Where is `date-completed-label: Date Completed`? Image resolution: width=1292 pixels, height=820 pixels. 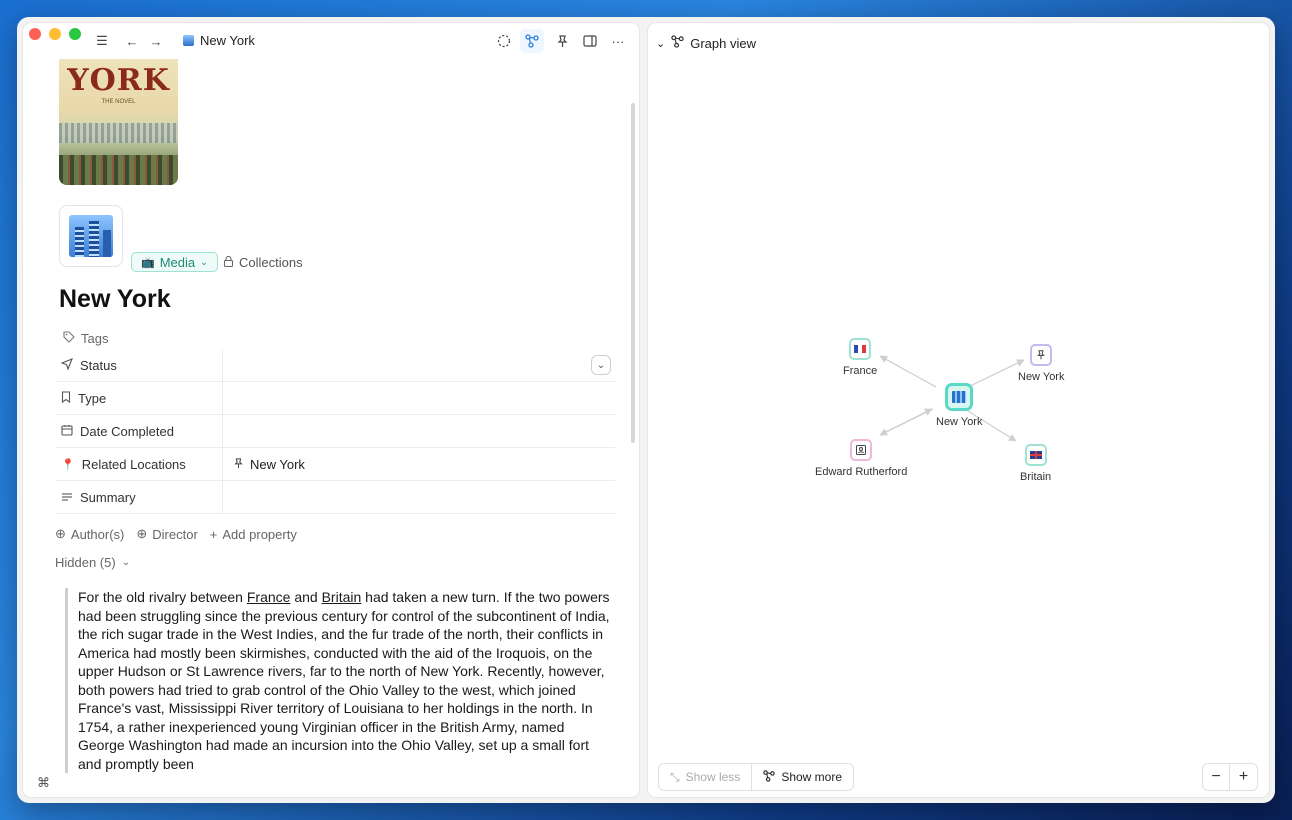
date-completed-label: Date Completed is located at coordinates (127, 431).